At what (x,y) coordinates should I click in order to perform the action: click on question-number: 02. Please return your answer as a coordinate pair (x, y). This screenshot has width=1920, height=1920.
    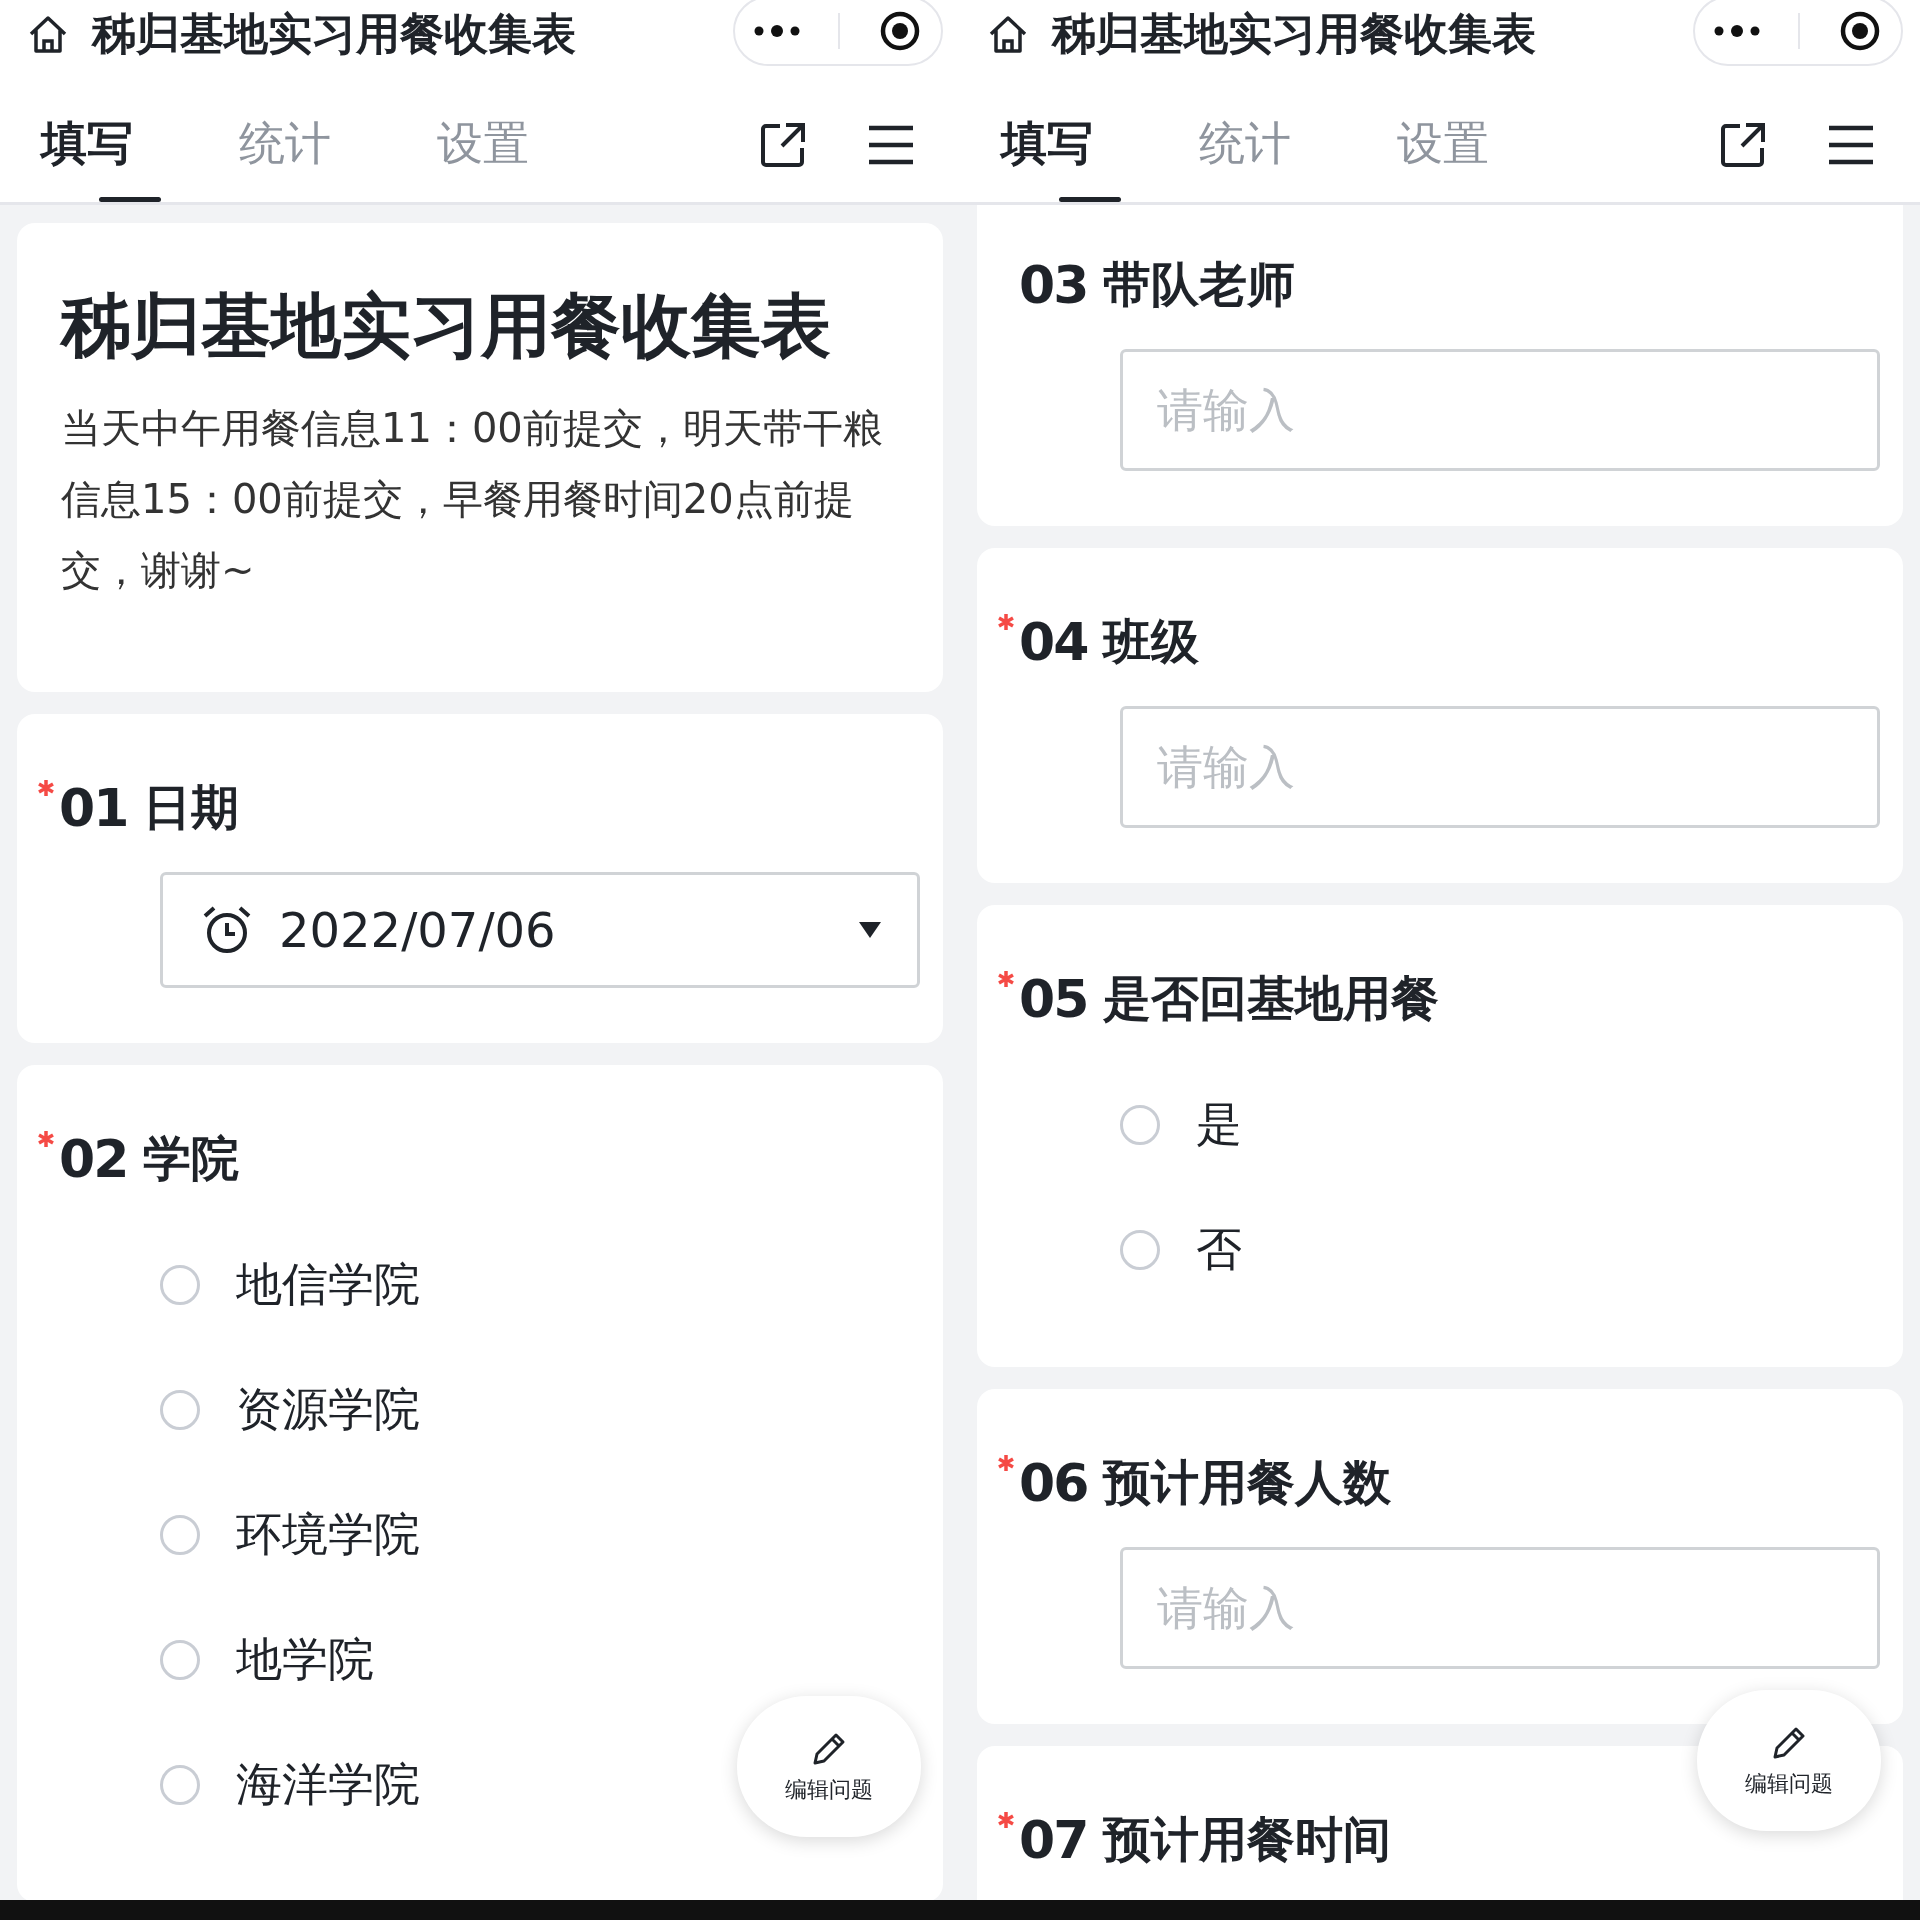
    Looking at the image, I should click on (94, 1159).